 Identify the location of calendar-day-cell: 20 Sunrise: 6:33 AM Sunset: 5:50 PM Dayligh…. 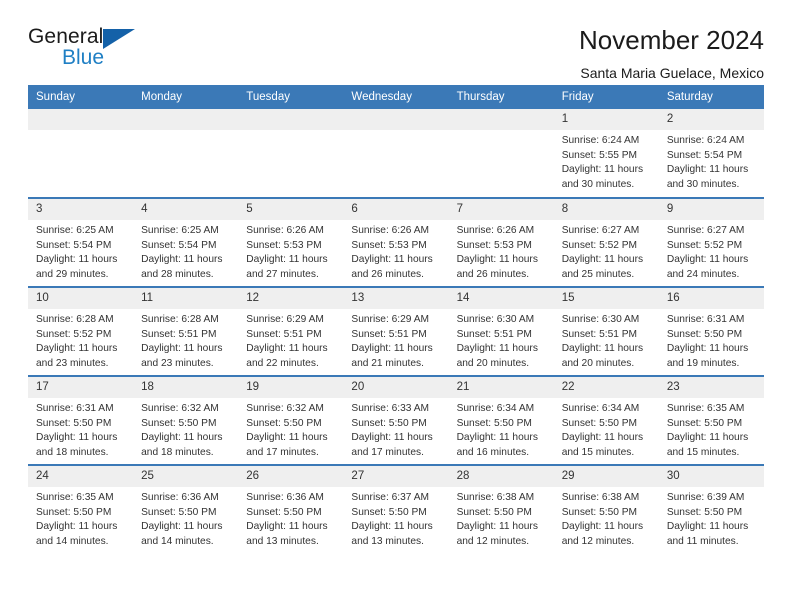
(396, 420).